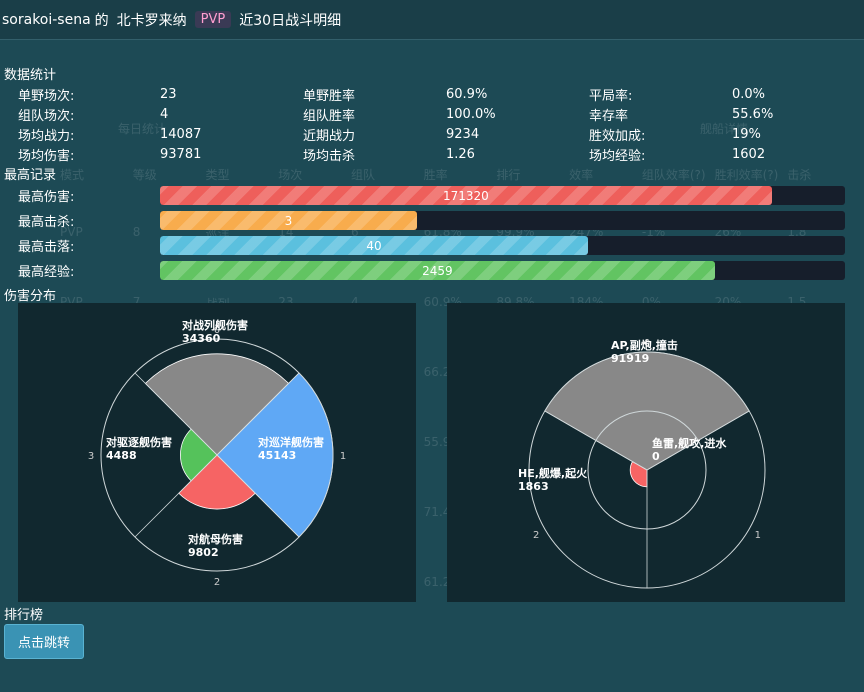 The height and width of the screenshot is (692, 864). Describe the element at coordinates (435, 175) in the screenshot. I see `background-header-cell: 胜率` at that location.